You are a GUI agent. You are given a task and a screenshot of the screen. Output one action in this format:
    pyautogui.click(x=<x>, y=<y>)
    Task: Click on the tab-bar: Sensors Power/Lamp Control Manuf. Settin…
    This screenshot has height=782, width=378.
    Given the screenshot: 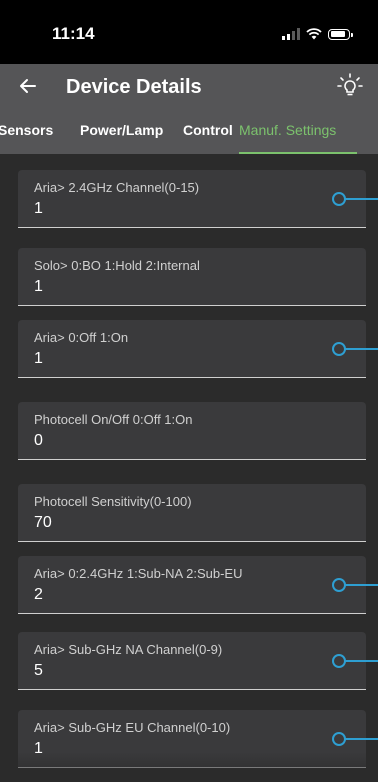 What is the action you would take?
    pyautogui.click(x=189, y=132)
    